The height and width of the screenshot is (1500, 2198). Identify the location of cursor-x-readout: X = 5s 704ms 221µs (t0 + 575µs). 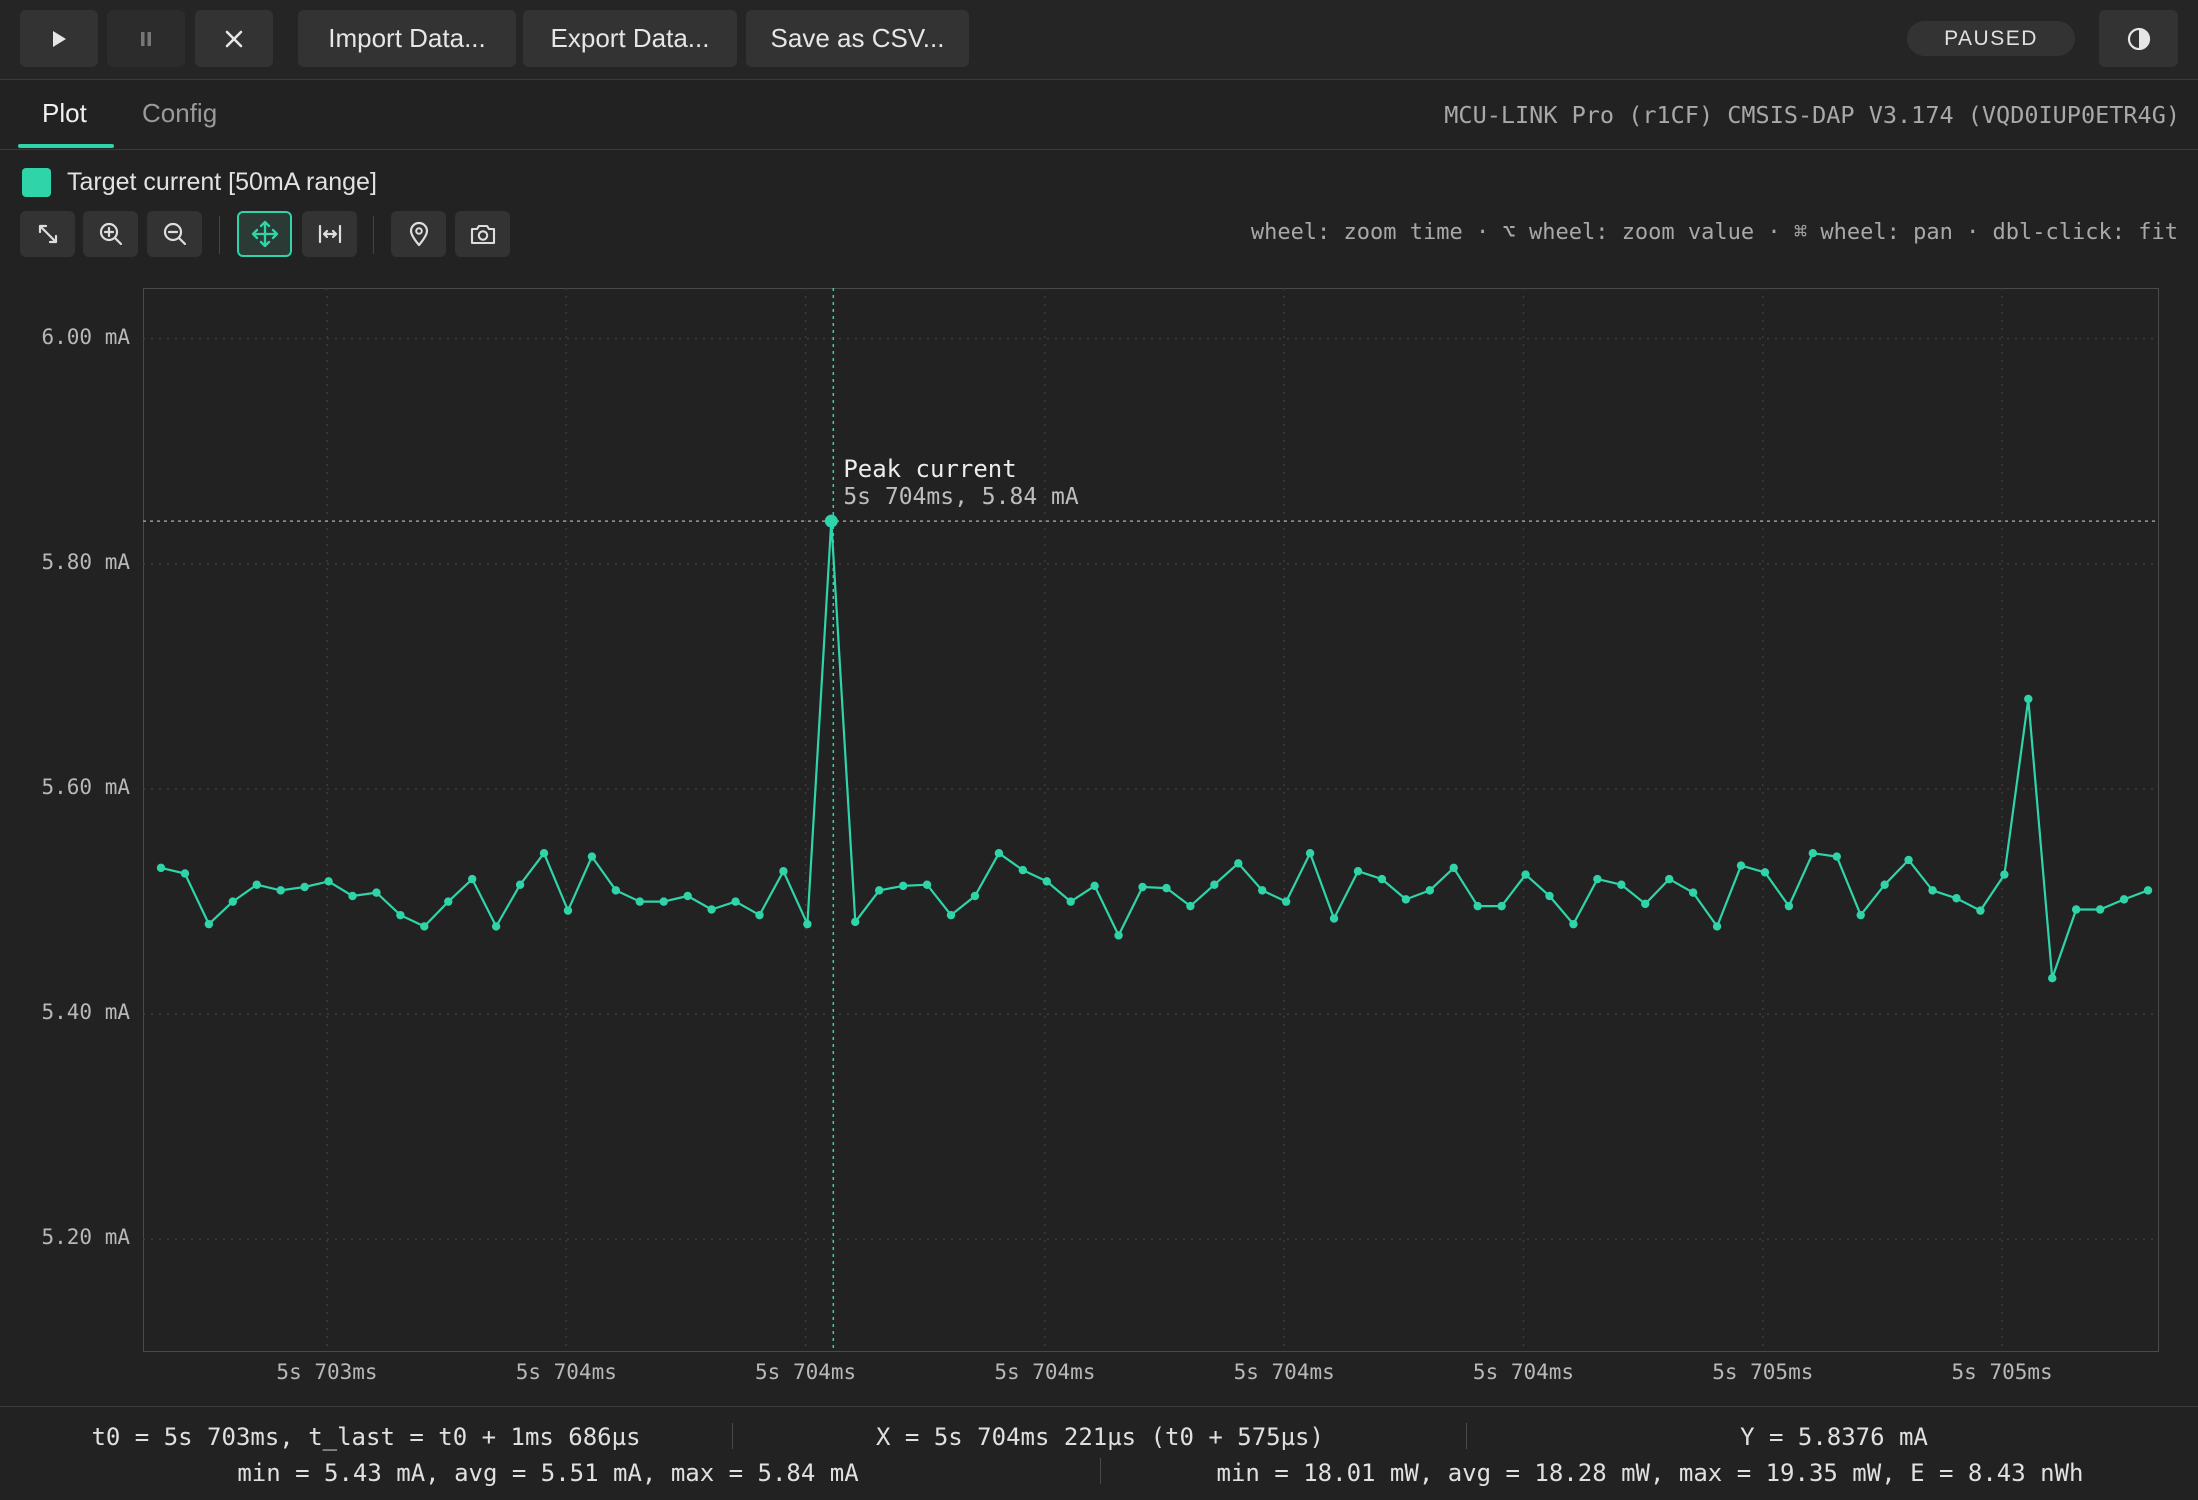
(1100, 1437).